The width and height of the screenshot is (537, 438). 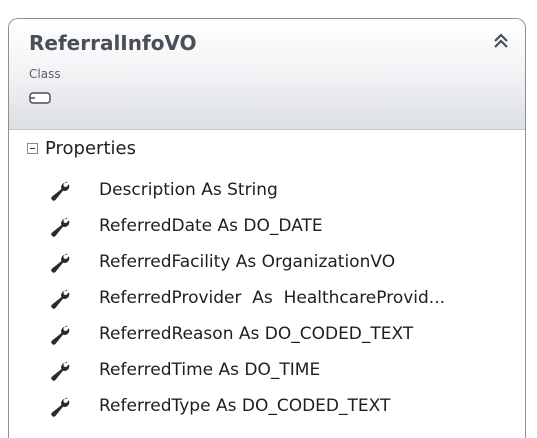 I want to click on compartment-label: Properties, so click(x=90, y=148).